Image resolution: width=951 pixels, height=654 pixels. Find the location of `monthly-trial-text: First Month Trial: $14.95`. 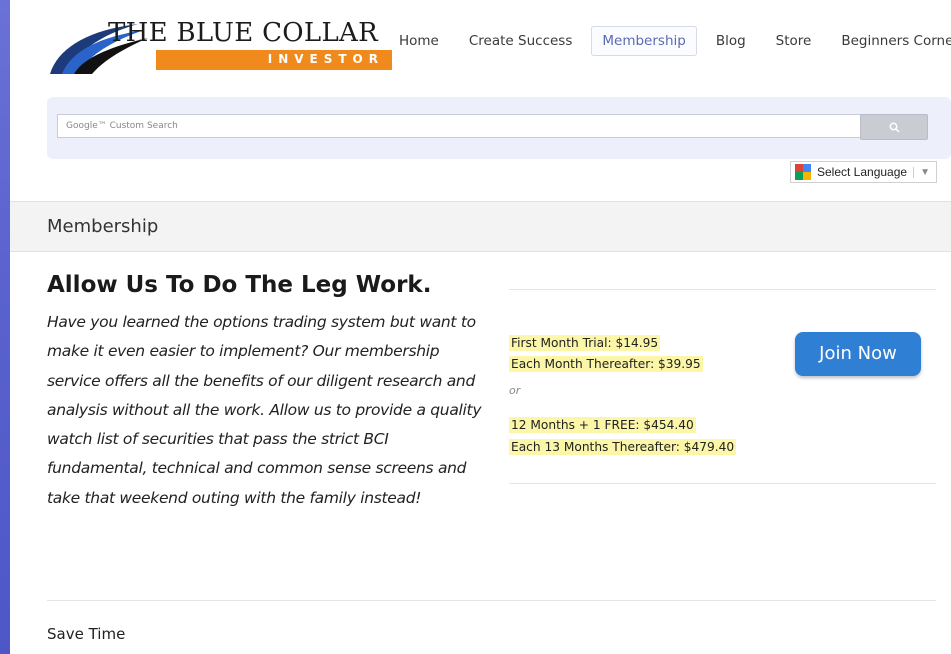

monthly-trial-text: First Month Trial: $14.95 is located at coordinates (585, 343).